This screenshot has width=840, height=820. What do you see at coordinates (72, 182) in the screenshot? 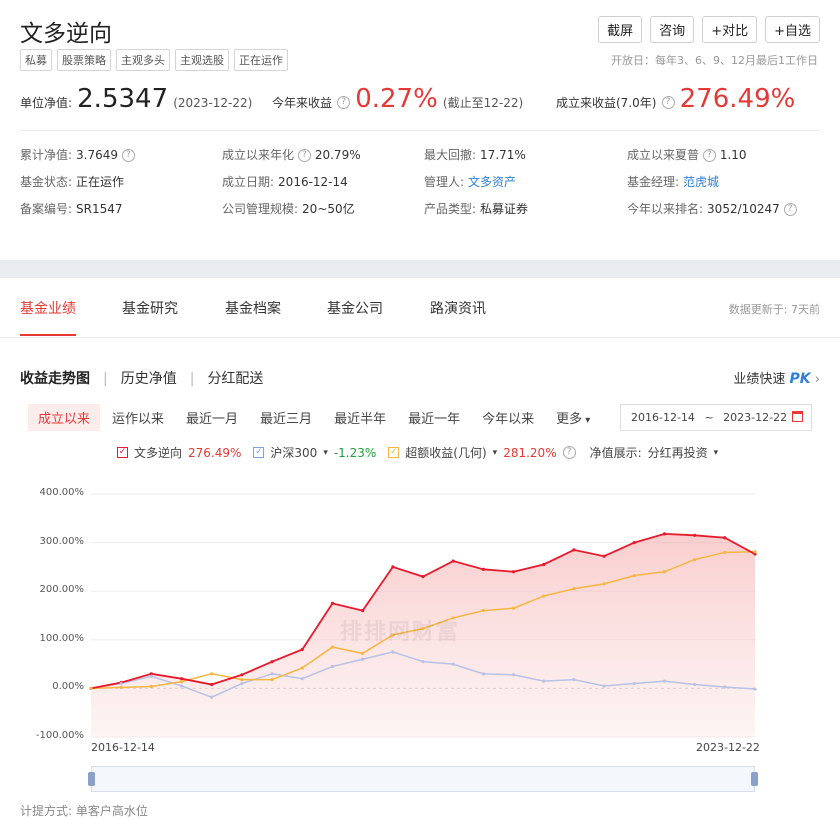
I see `fund-status: 基金状态: 正在运作` at bounding box center [72, 182].